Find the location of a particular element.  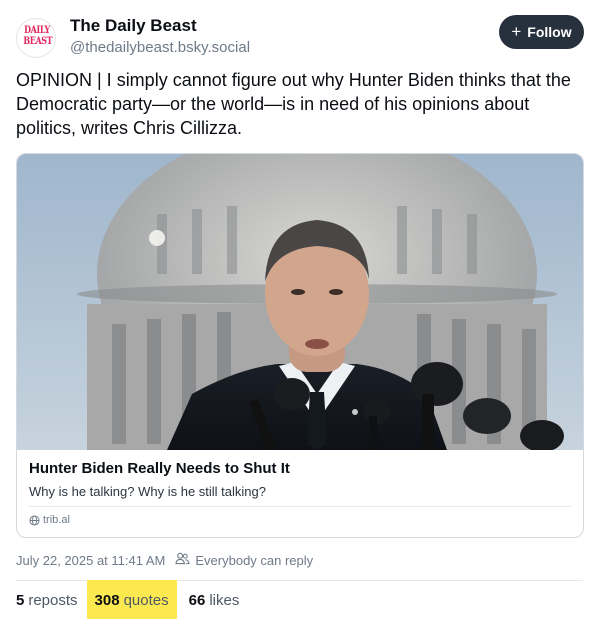

reposts-count: 5 is located at coordinates (20, 600).